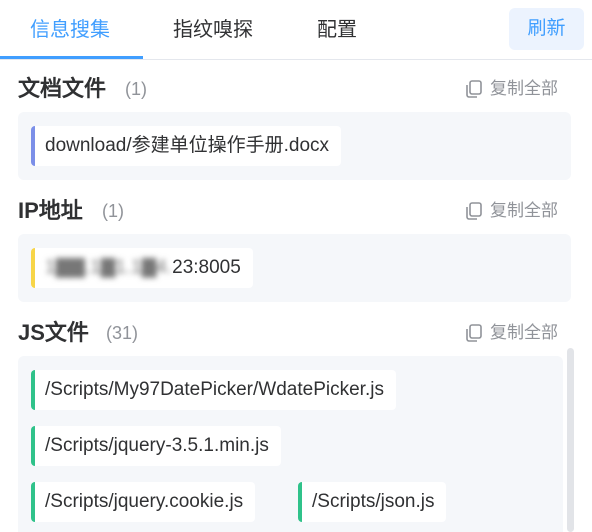 This screenshot has width=592, height=532. What do you see at coordinates (294, 333) in the screenshot?
I see `section-header-js: JS文件 (31) 复制全部` at bounding box center [294, 333].